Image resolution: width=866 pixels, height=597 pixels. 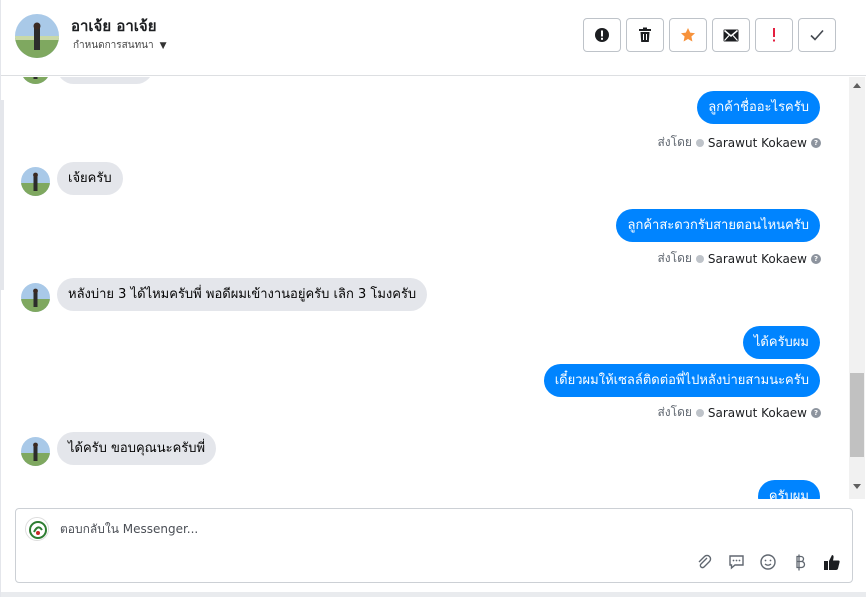 What do you see at coordinates (718, 225) in the screenshot?
I see `message-bubble-outgoing: ลูกค้าสะดวกรับสายตอนไหนครับ` at bounding box center [718, 225].